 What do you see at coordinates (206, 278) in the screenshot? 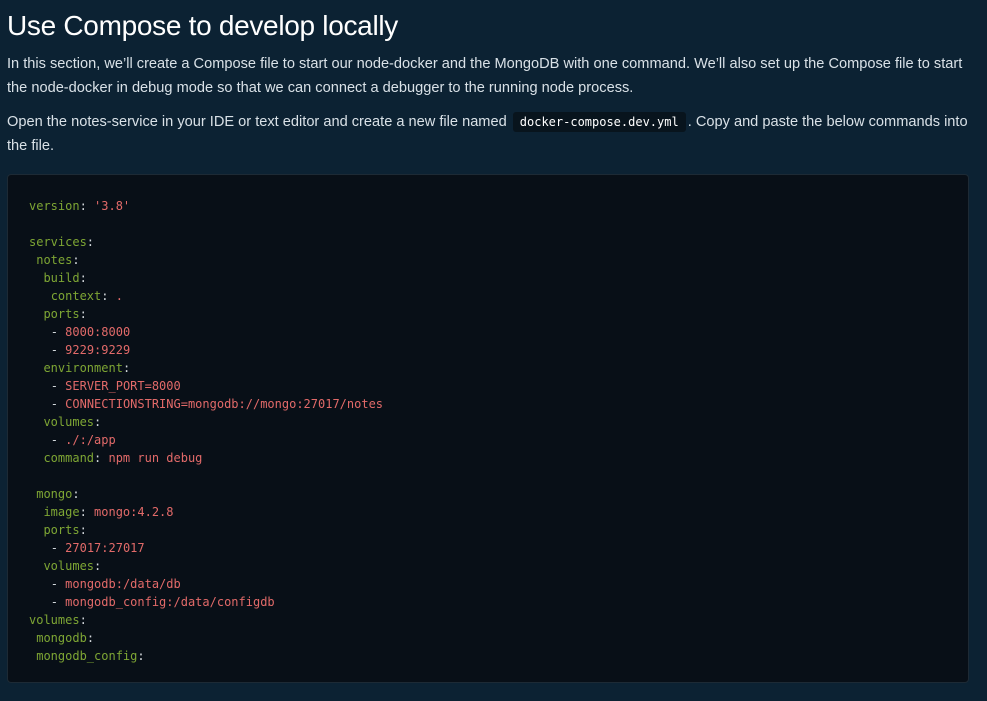
I see `code-line: build:` at bounding box center [206, 278].